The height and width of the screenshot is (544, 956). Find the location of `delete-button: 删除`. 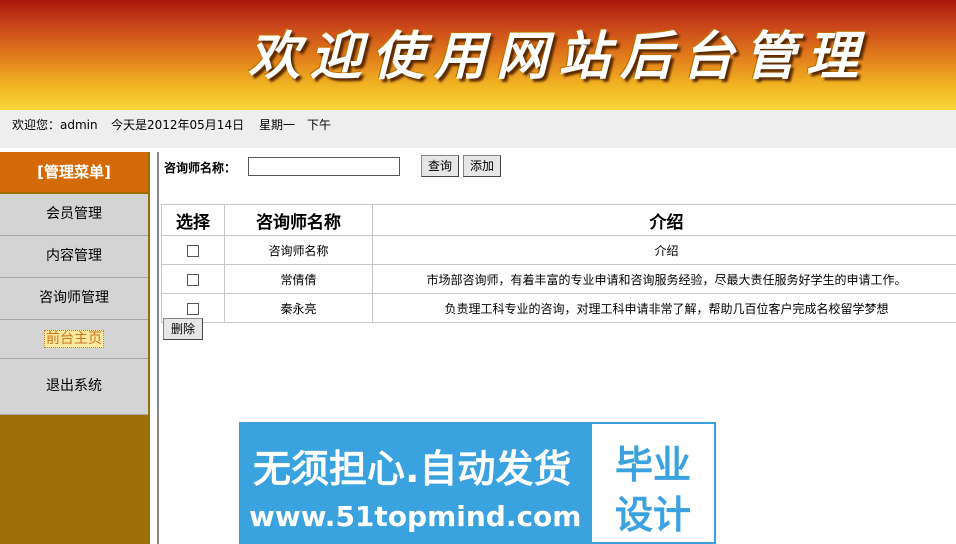

delete-button: 删除 is located at coordinates (183, 329).